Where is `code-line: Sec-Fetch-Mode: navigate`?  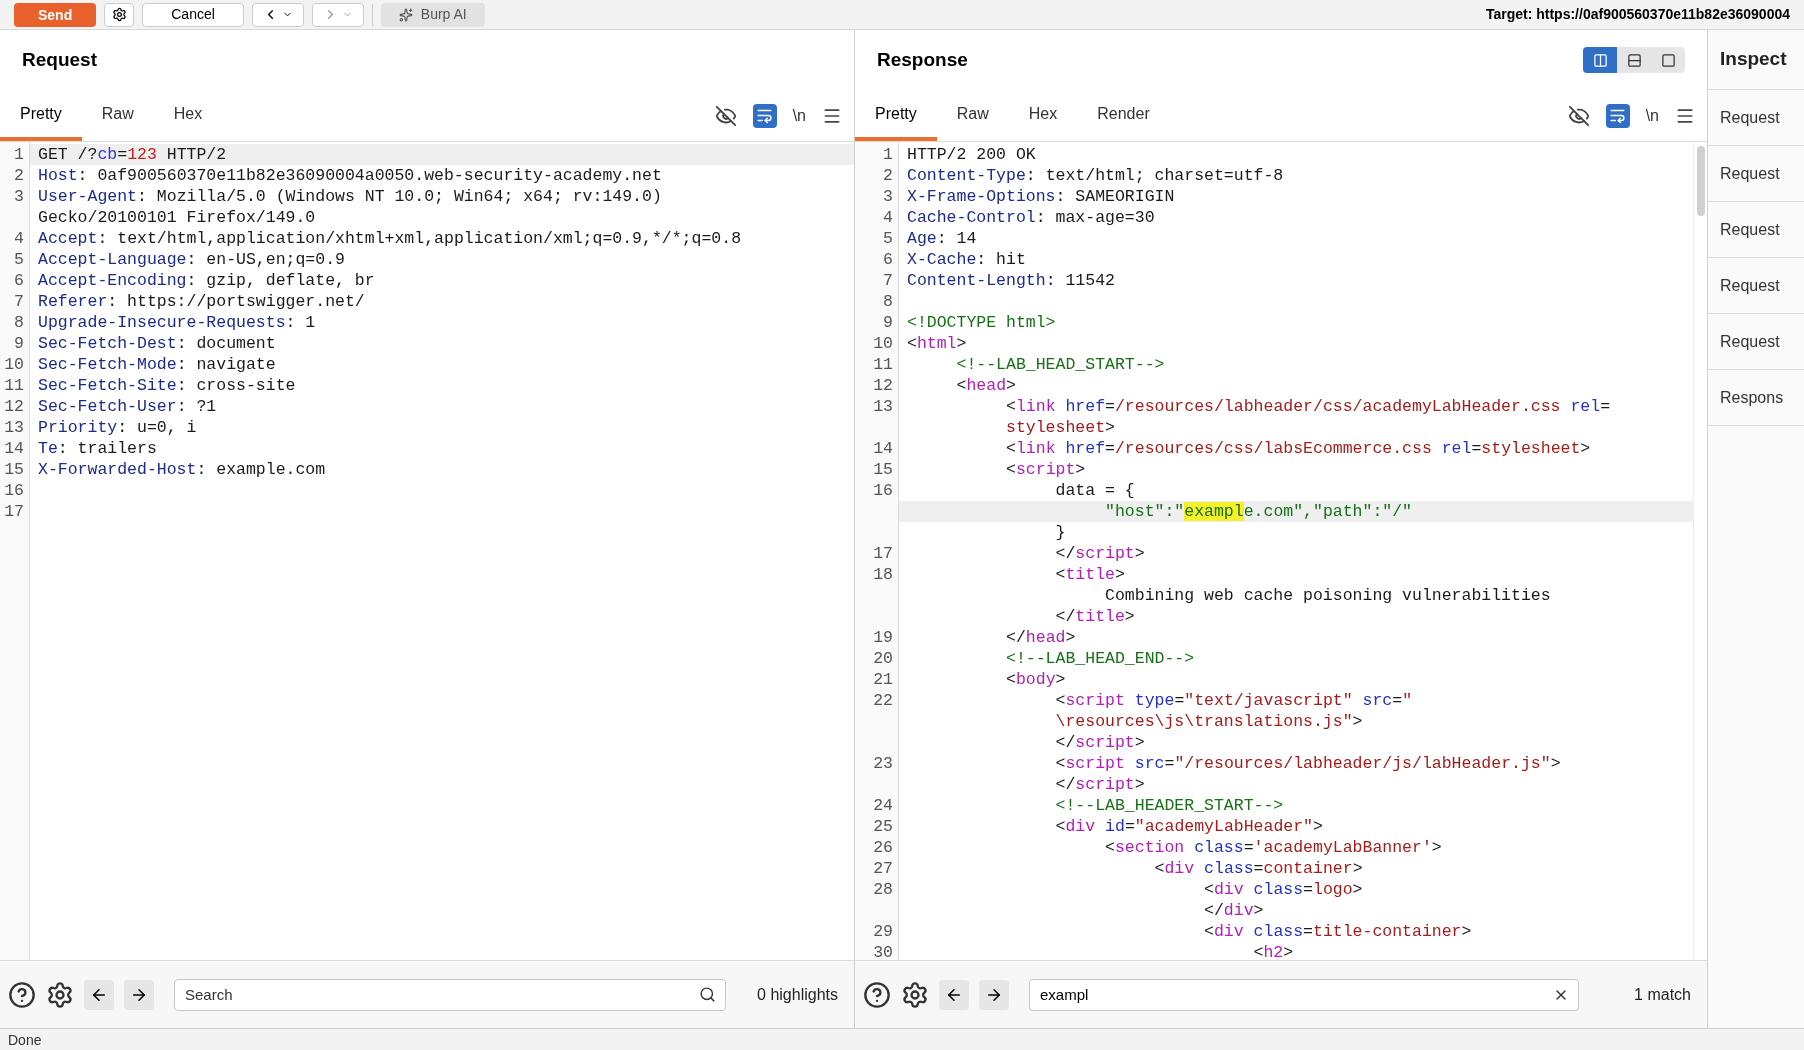
code-line: Sec-Fetch-Mode: navigate is located at coordinates (157, 364).